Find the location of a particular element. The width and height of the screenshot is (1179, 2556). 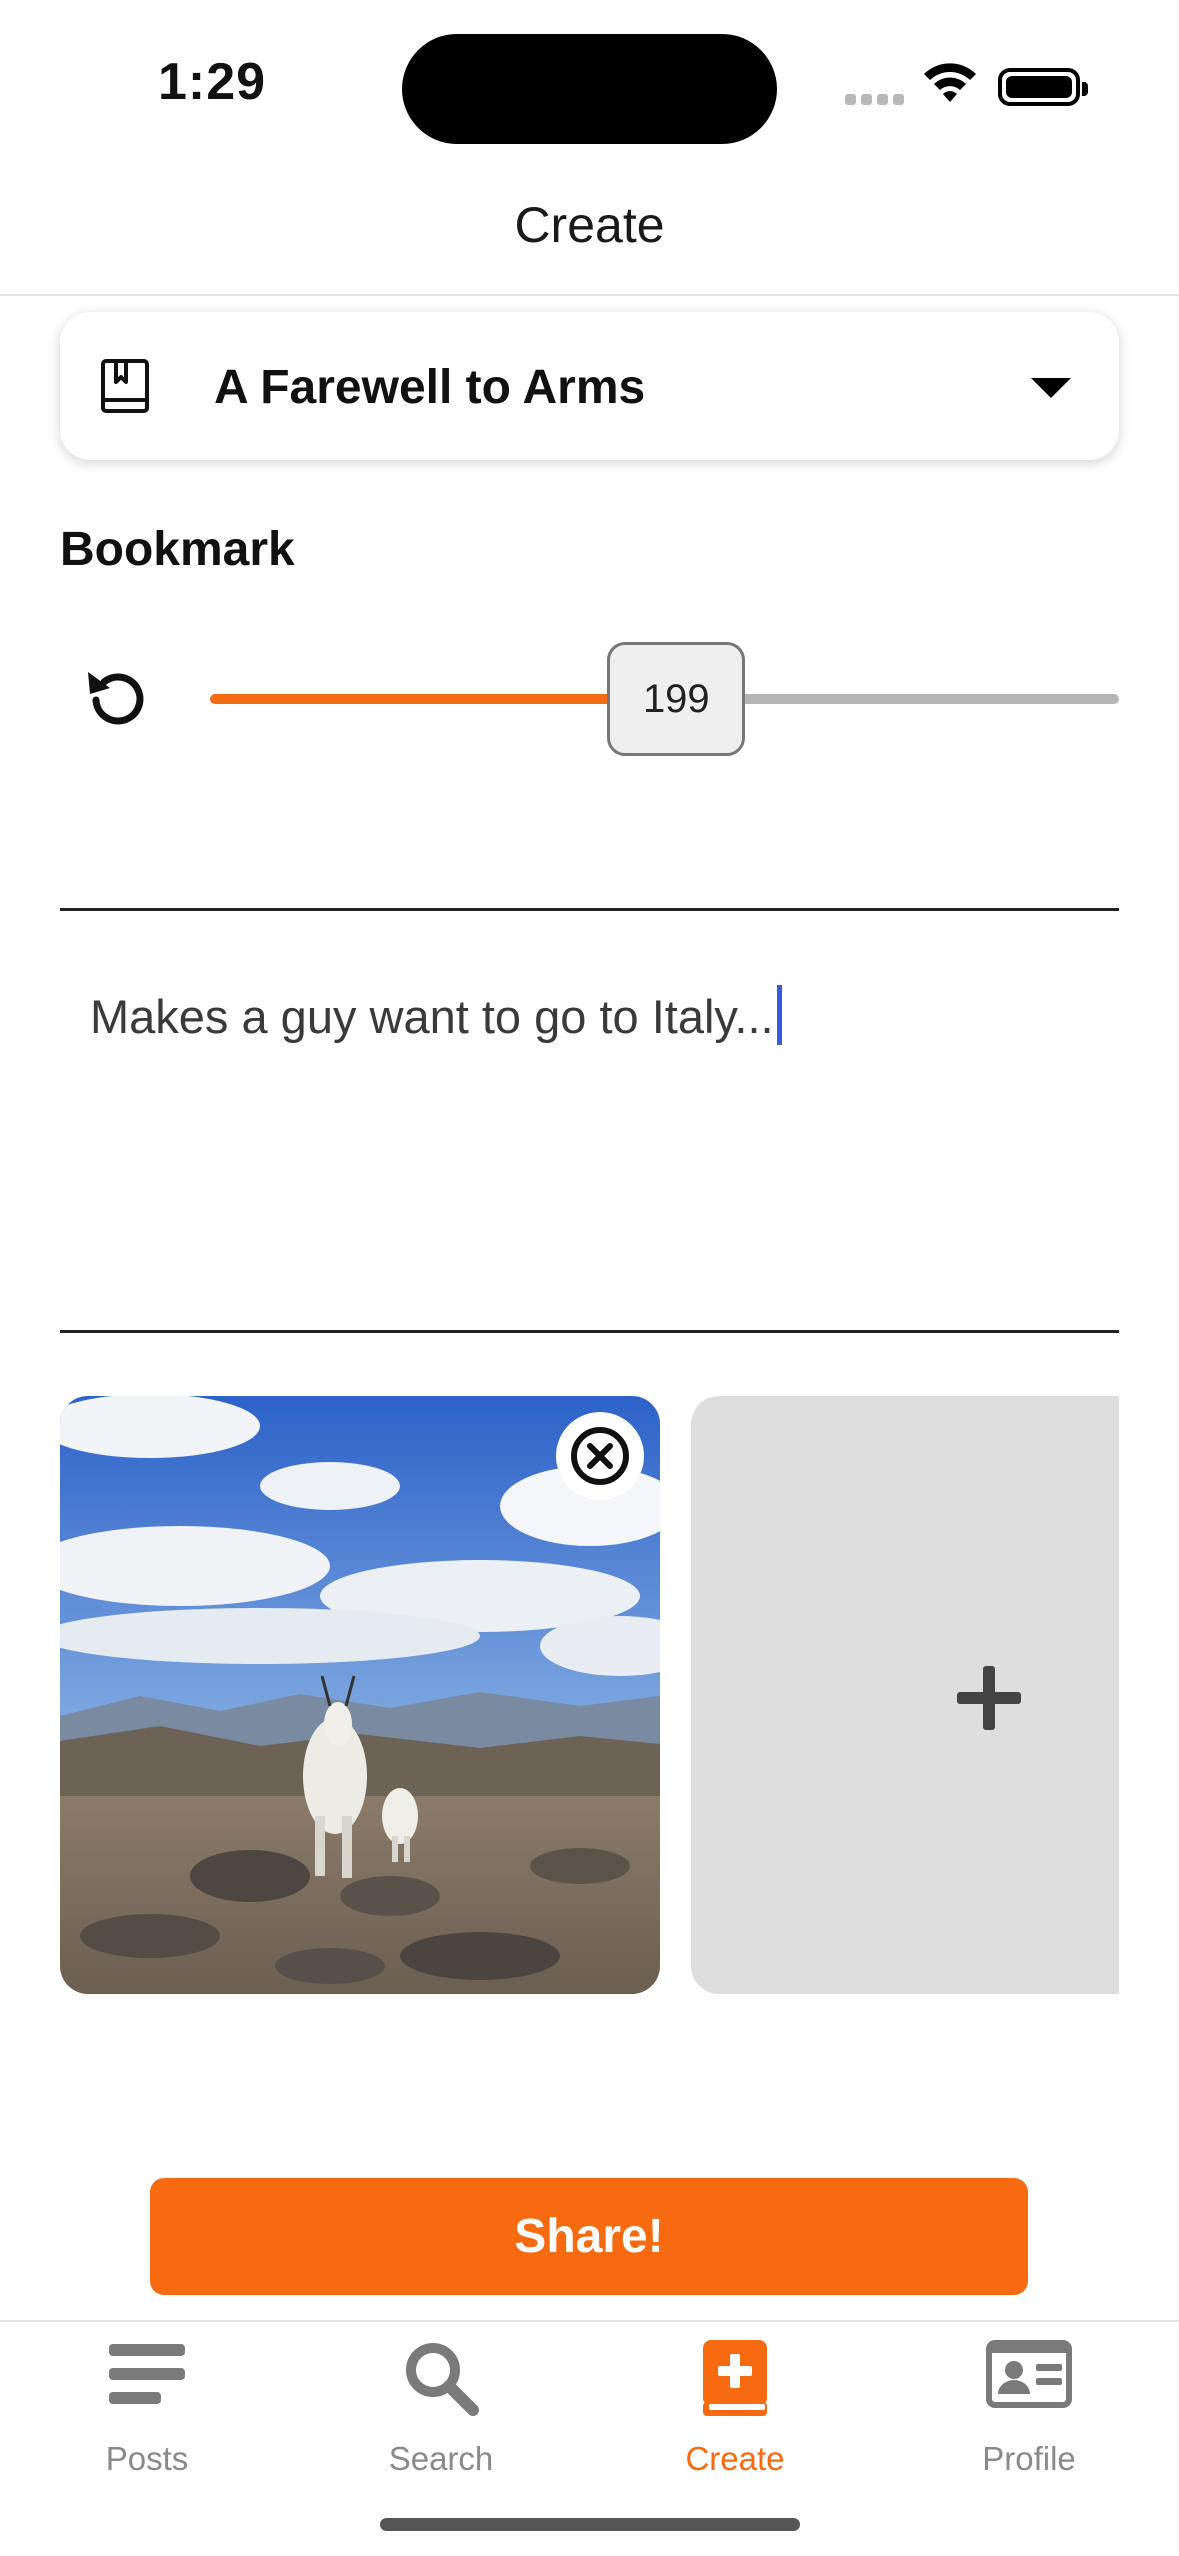

bookmark-label: Bookmark is located at coordinates (177, 549).